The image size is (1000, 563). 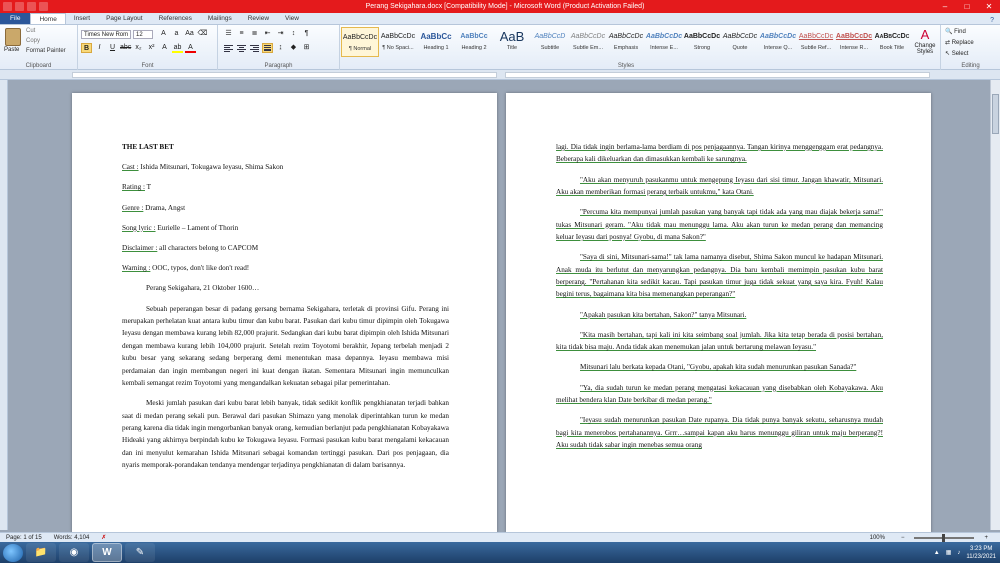 I want to click on tray-arrow-icon: ▲, so click(x=937, y=553).